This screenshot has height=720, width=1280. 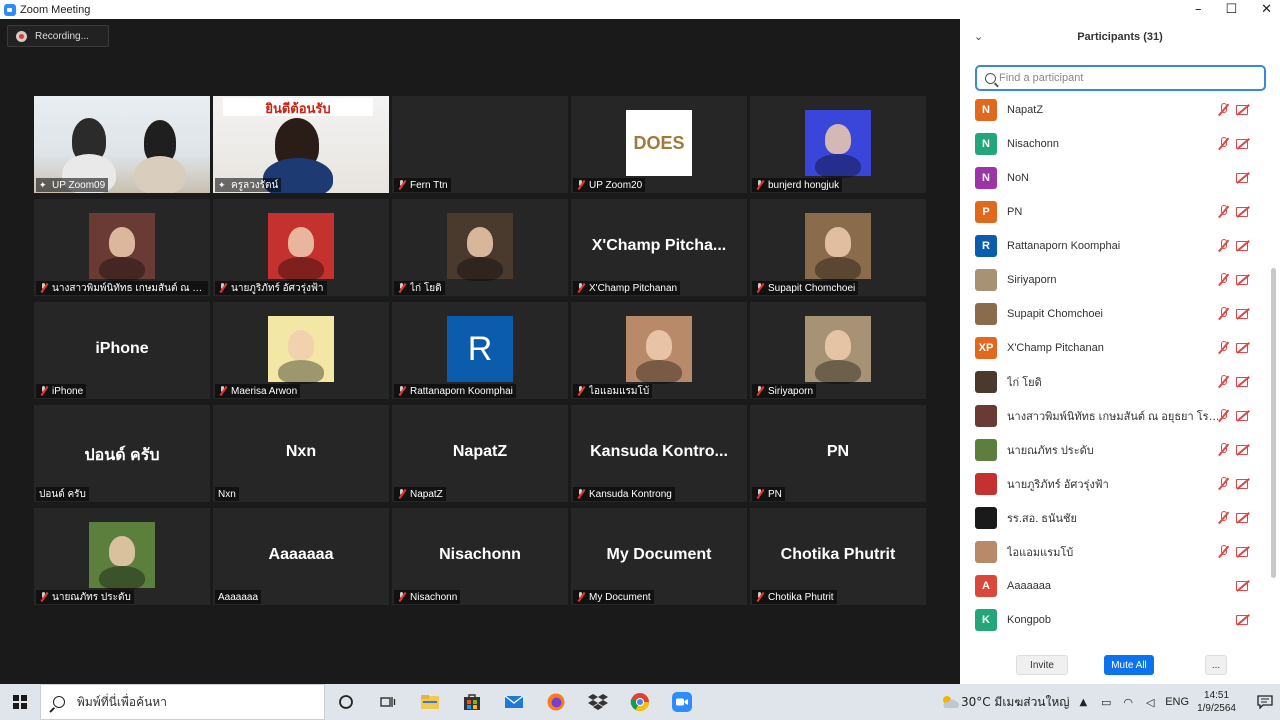 What do you see at coordinates (1015, 702) in the screenshot?
I see `weather-text: 30°C มีเมฆส่วนใหญ่` at bounding box center [1015, 702].